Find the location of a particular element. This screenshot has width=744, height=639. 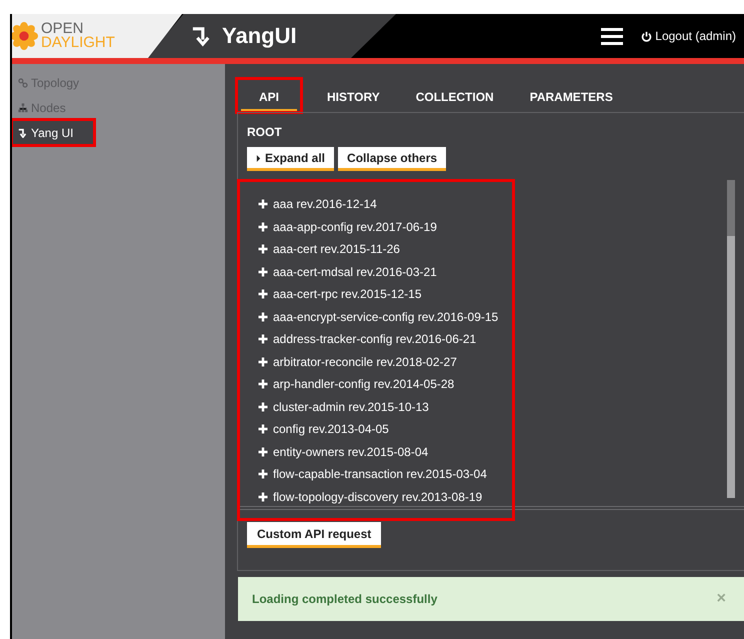

tab: HISTORY is located at coordinates (353, 98).